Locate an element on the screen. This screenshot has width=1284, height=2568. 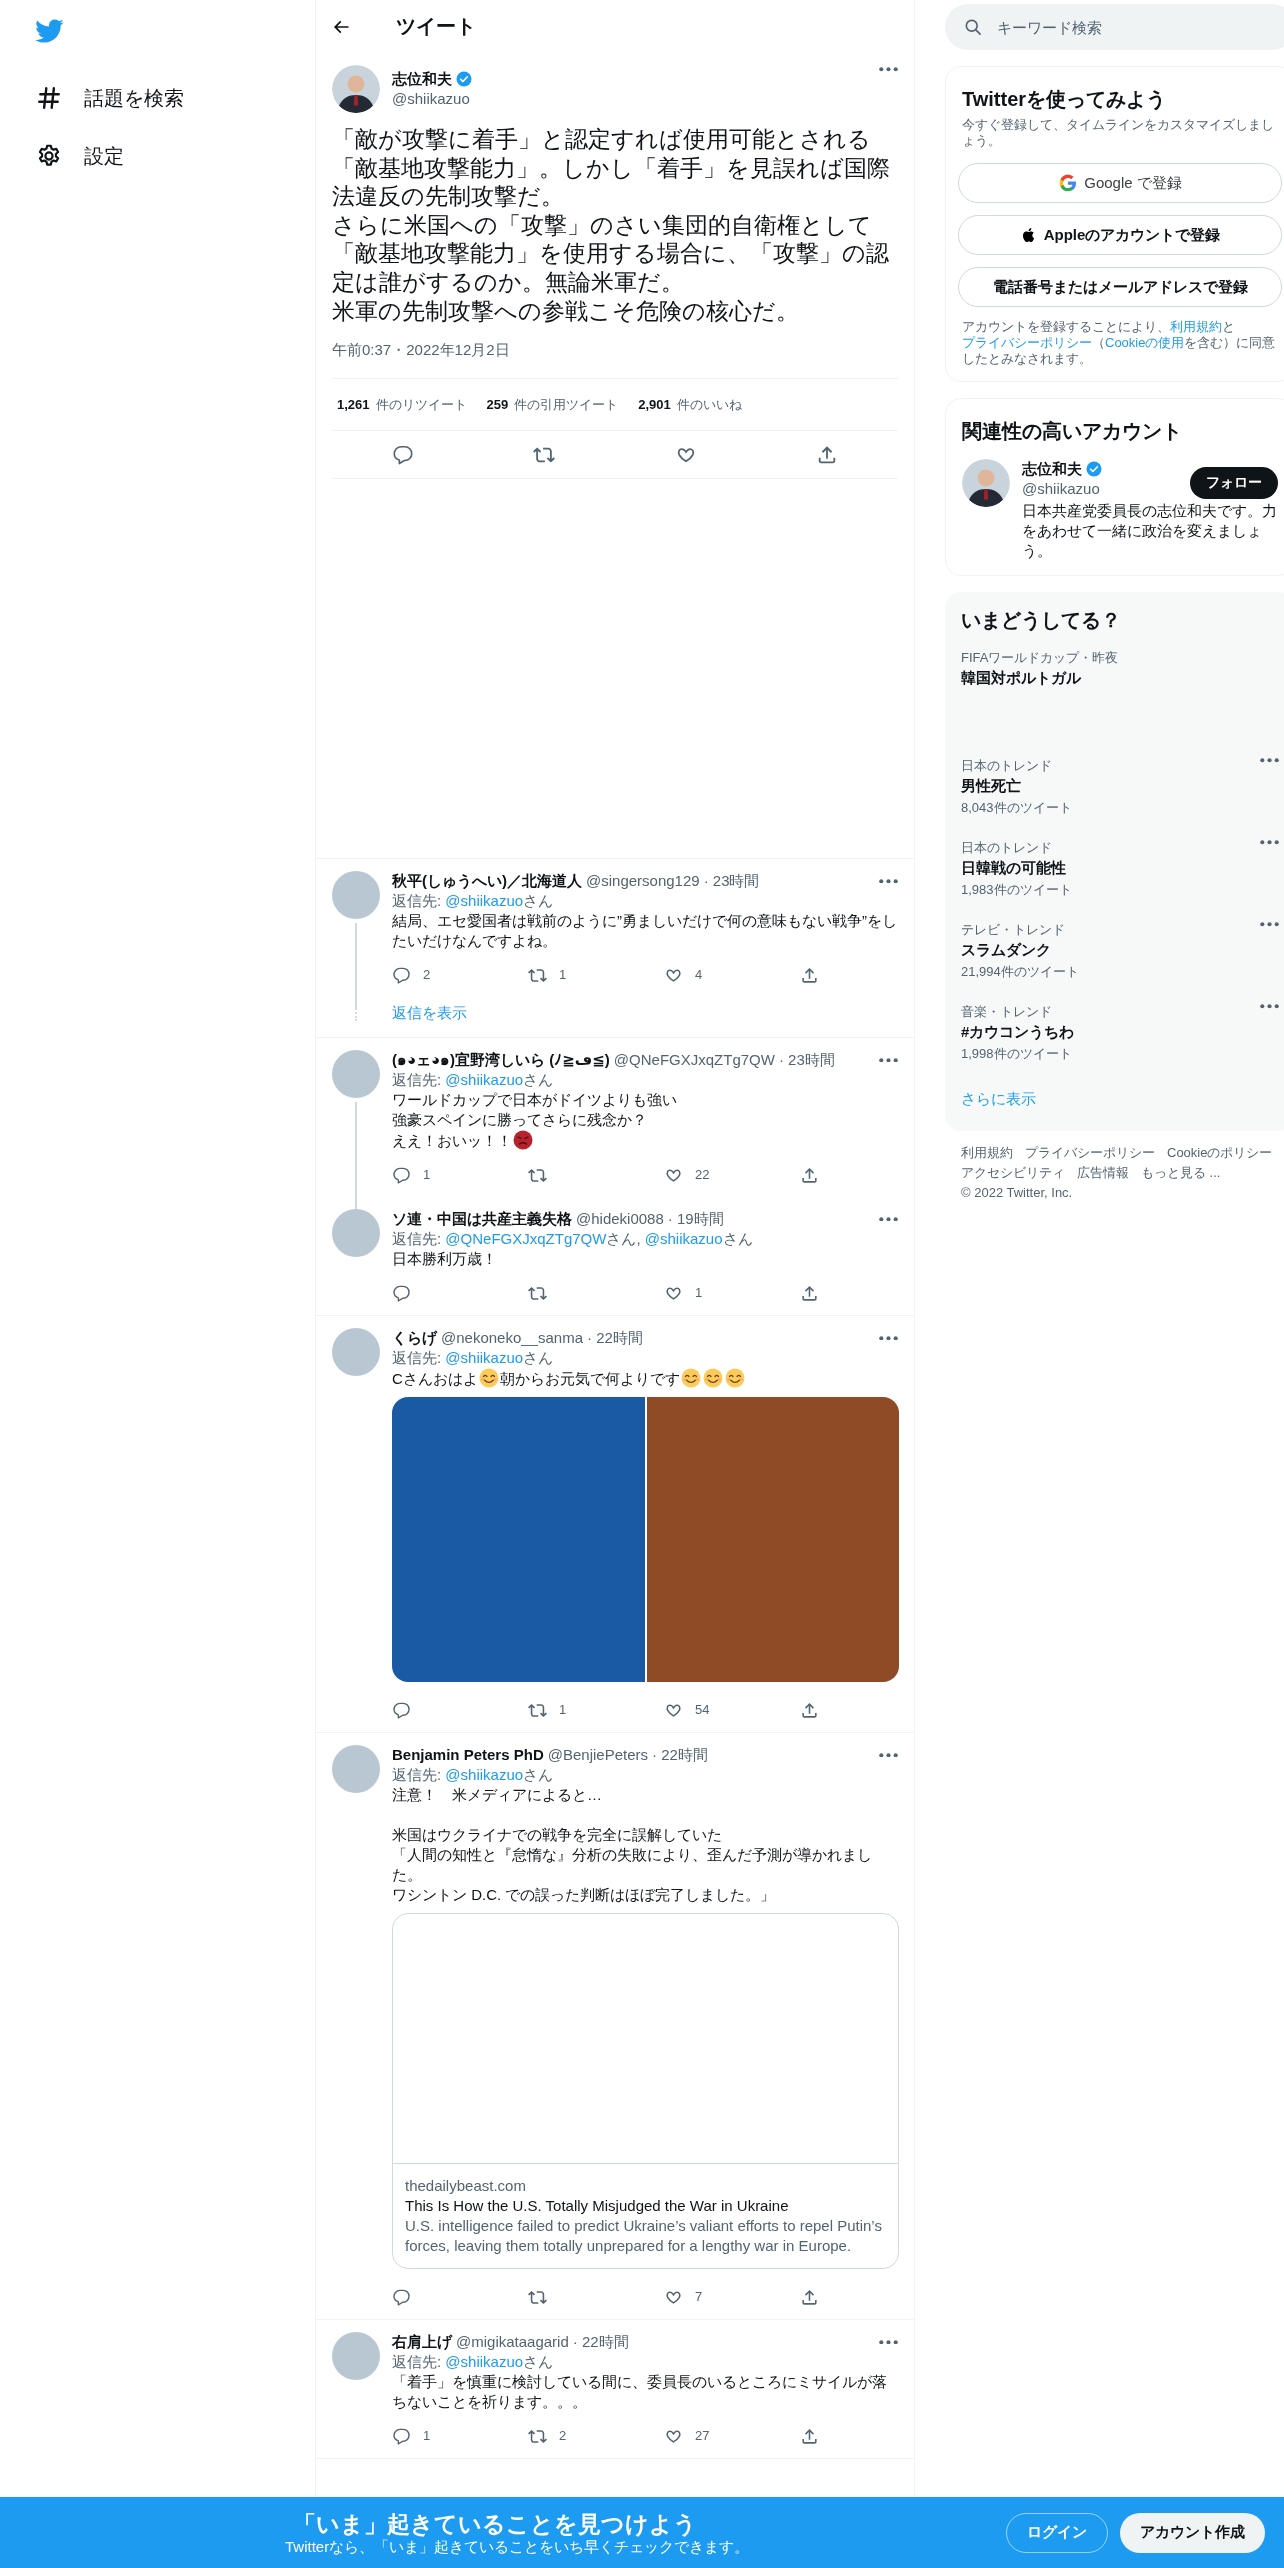
like-button: 22 is located at coordinates (687, 1175).